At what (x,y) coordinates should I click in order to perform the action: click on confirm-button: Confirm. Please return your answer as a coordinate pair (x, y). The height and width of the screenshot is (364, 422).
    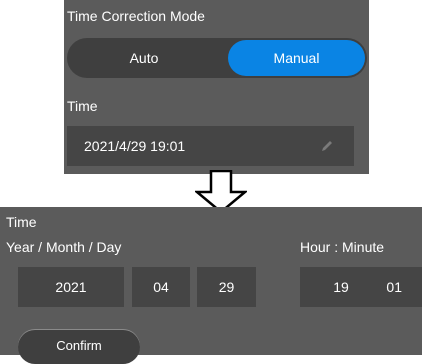
    Looking at the image, I should click on (79, 347).